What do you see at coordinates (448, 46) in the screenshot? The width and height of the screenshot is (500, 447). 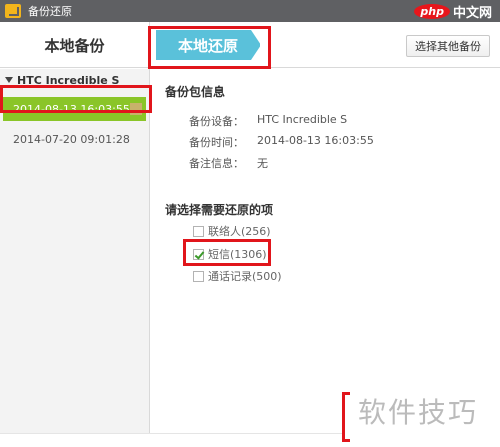 I see `select-other-backup-button: 选择其他备份` at bounding box center [448, 46].